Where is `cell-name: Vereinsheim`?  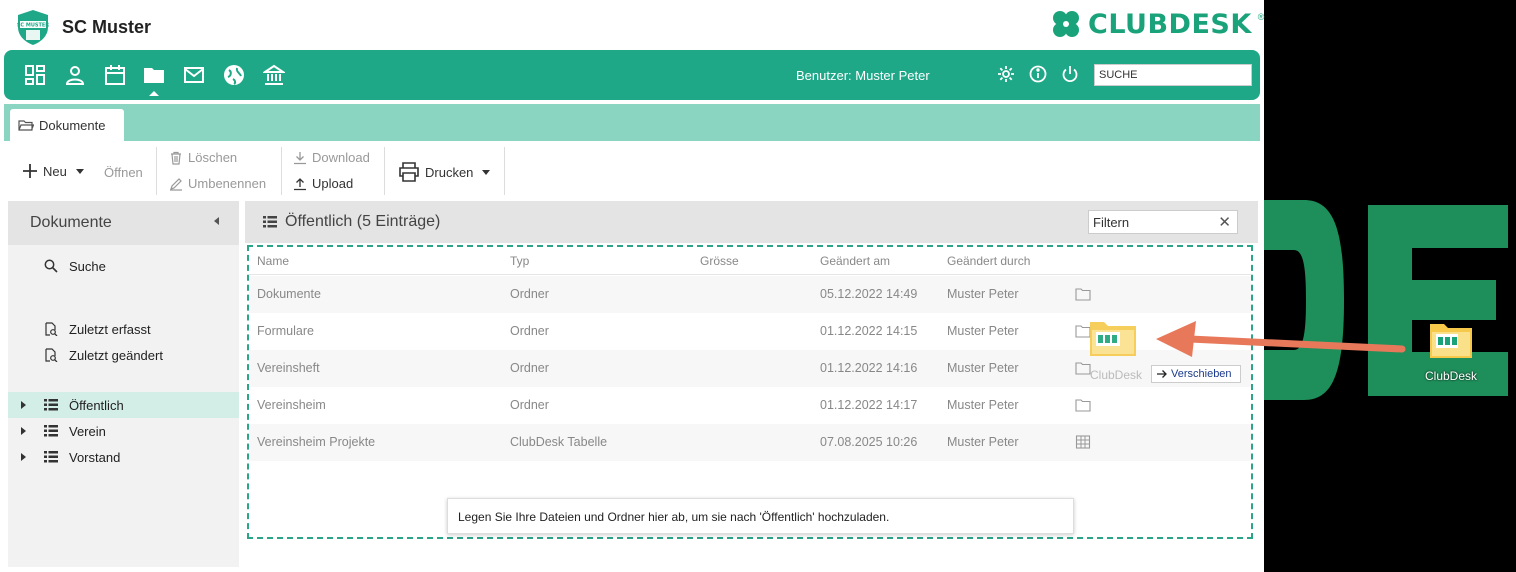
cell-name: Vereinsheim is located at coordinates (291, 405).